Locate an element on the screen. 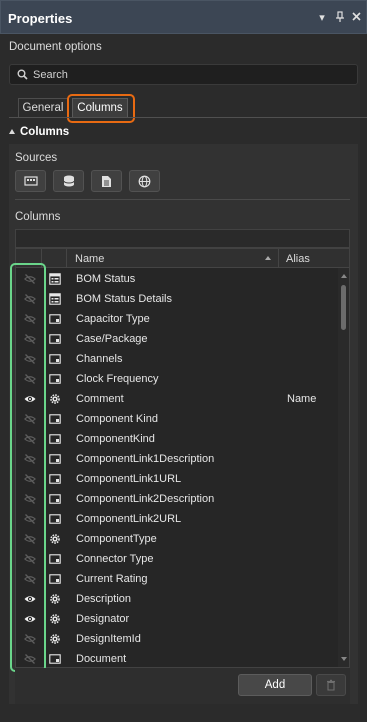  table-row: ComponentLink2Description is located at coordinates (177, 499).